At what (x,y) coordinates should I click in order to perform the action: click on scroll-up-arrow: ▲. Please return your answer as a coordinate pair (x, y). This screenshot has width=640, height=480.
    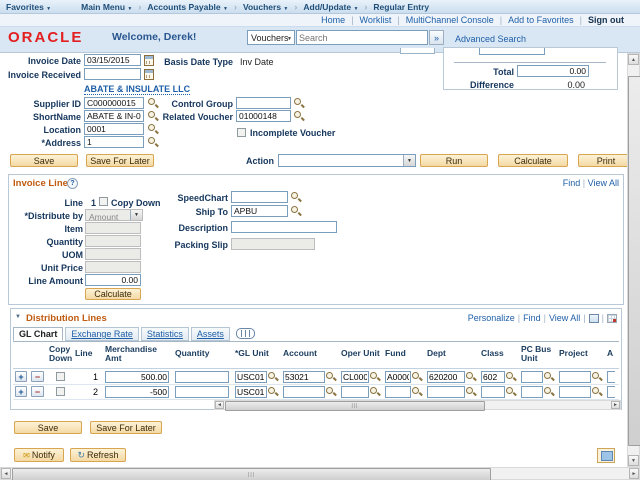
    Looking at the image, I should click on (633, 59).